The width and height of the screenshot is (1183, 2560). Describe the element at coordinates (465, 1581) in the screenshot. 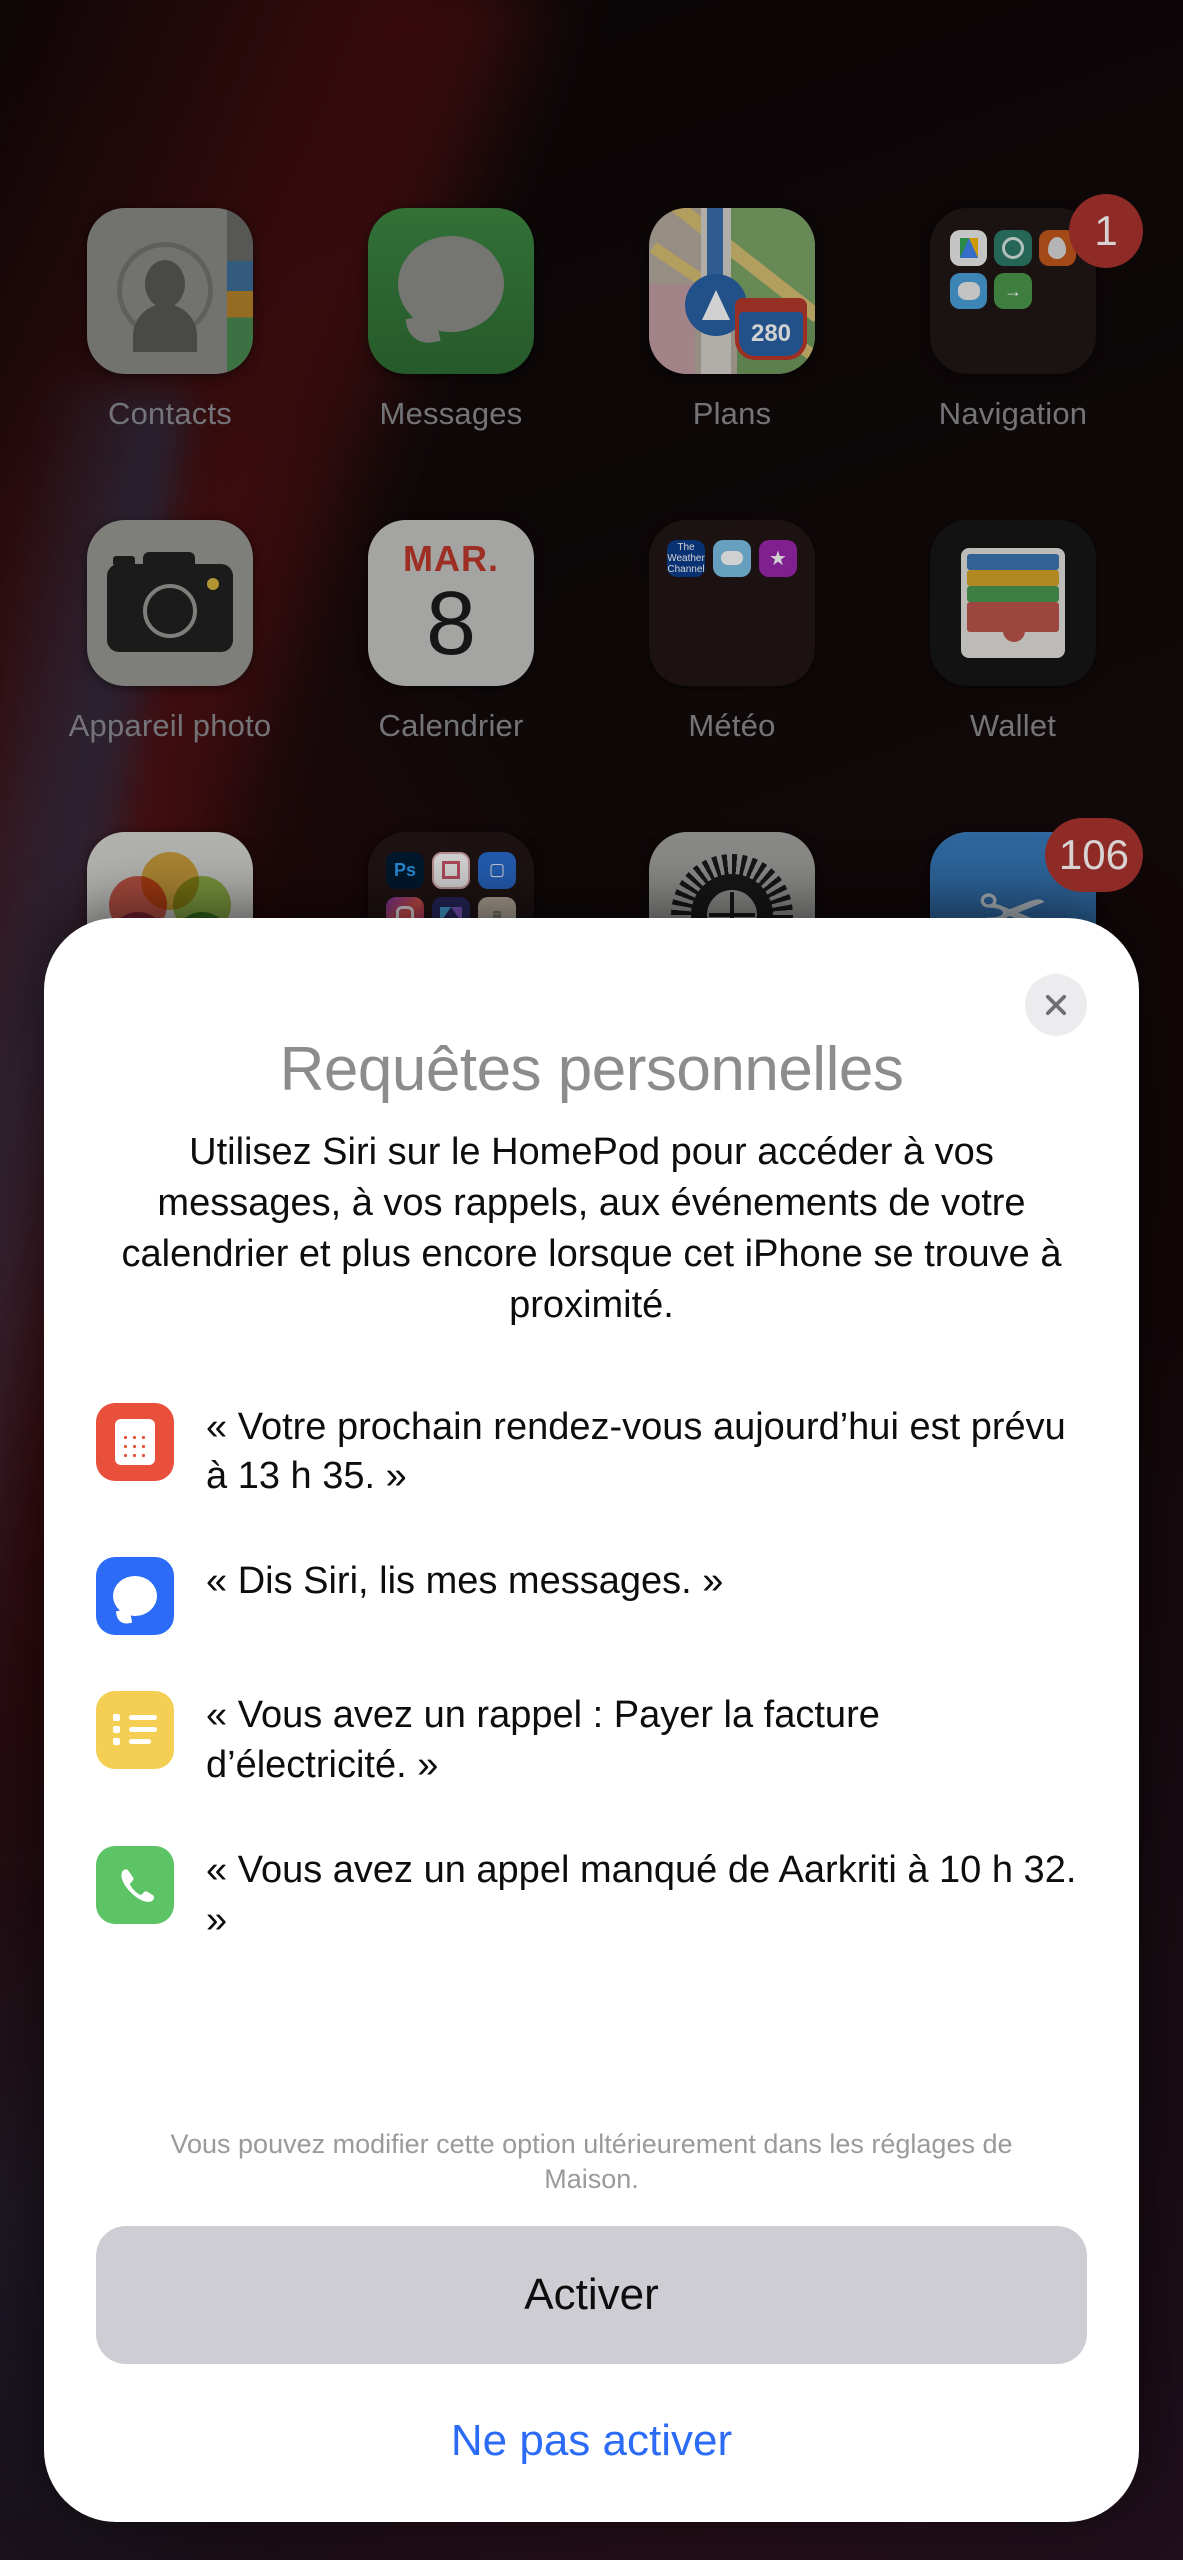

I see `list-item-label: « Dis Siri, lis mes messages. »` at that location.